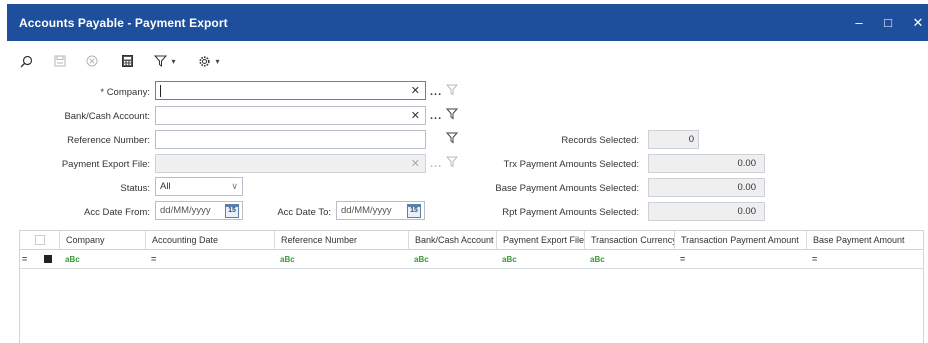  I want to click on payment-export-file-field: ✕, so click(290, 163).